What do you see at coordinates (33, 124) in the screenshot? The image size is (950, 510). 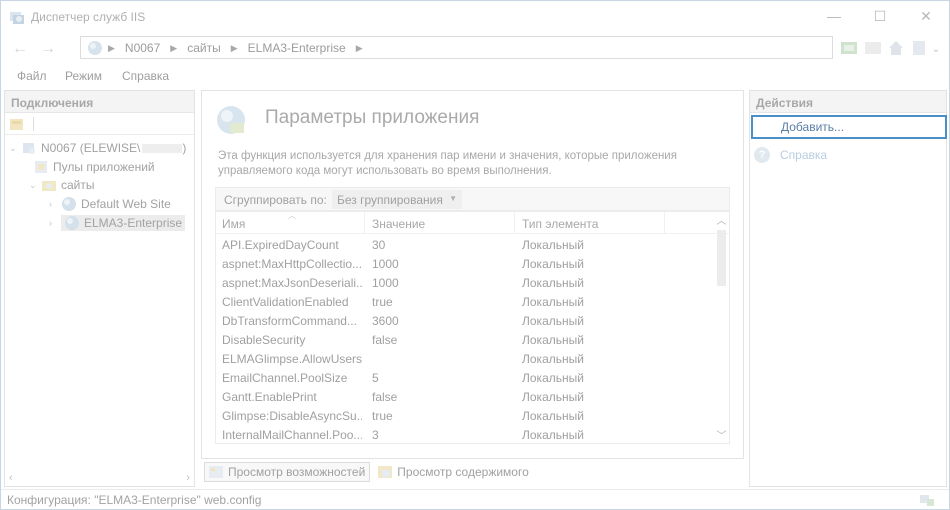 I see `toolbar-divider` at bounding box center [33, 124].